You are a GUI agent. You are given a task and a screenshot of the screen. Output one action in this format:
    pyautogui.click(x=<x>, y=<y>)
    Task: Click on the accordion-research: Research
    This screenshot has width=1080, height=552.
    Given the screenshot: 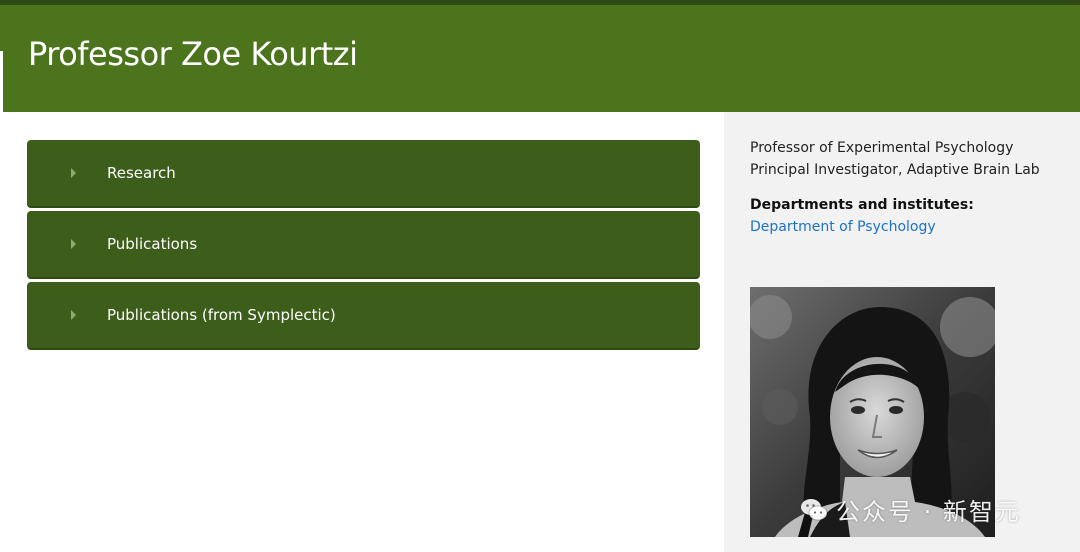 What is the action you would take?
    pyautogui.click(x=363, y=174)
    